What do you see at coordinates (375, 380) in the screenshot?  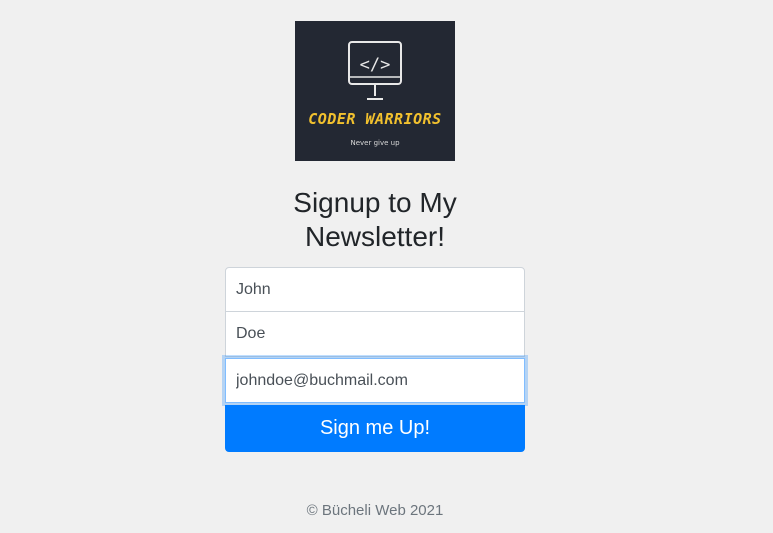 I see `email-input` at bounding box center [375, 380].